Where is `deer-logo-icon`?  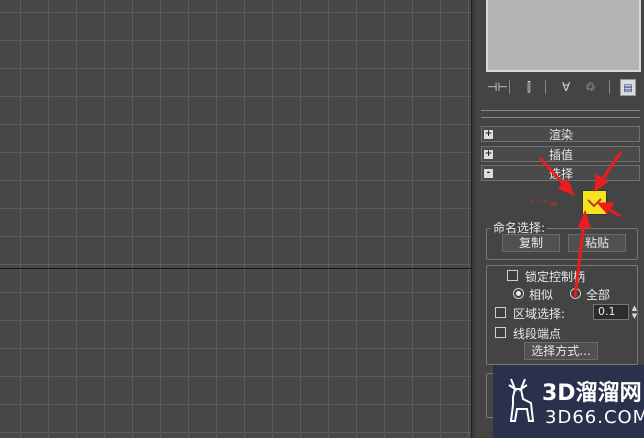
deer-logo-icon is located at coordinates (521, 400).